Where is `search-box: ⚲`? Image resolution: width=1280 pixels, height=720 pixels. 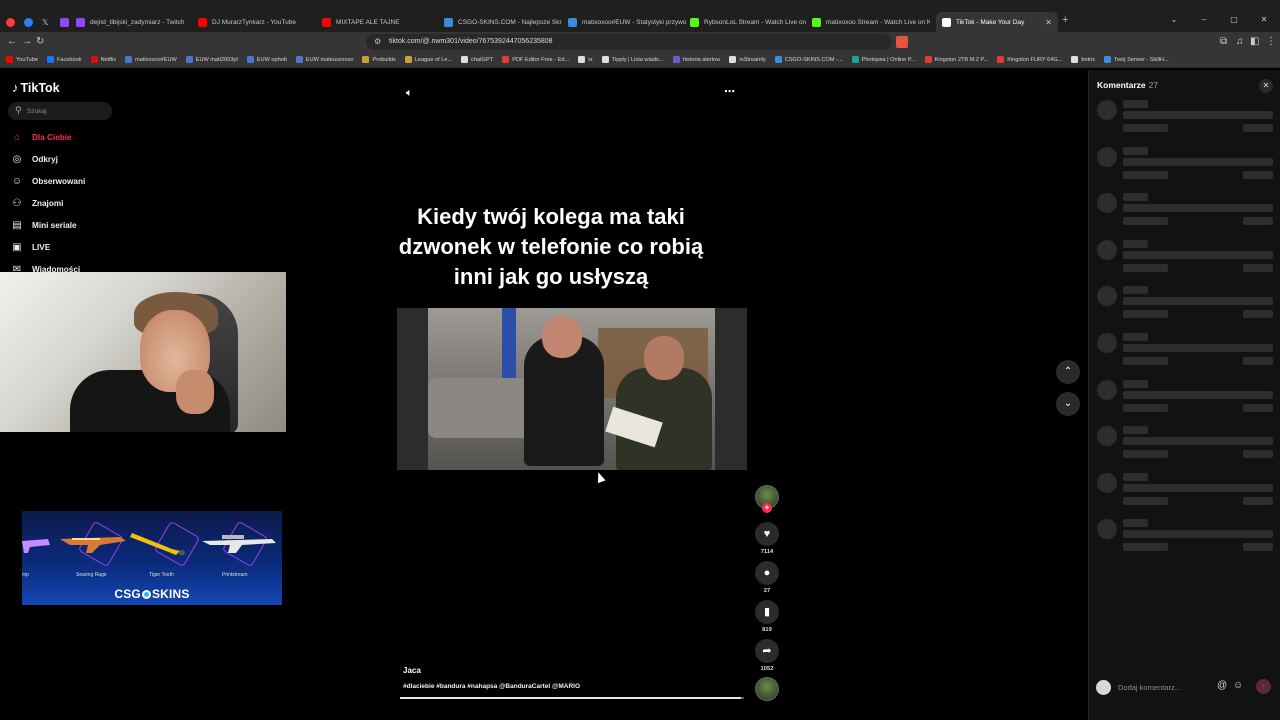 search-box: ⚲ is located at coordinates (60, 111).